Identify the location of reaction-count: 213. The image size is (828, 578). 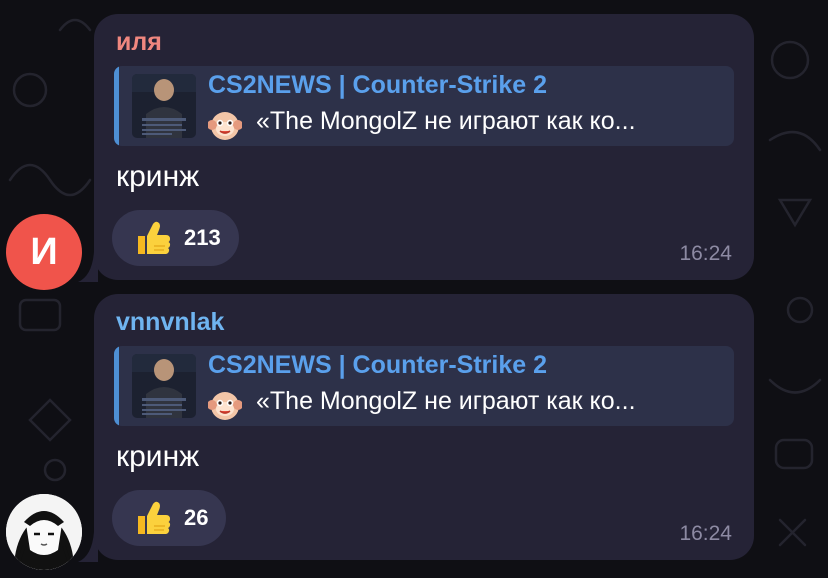
(202, 237).